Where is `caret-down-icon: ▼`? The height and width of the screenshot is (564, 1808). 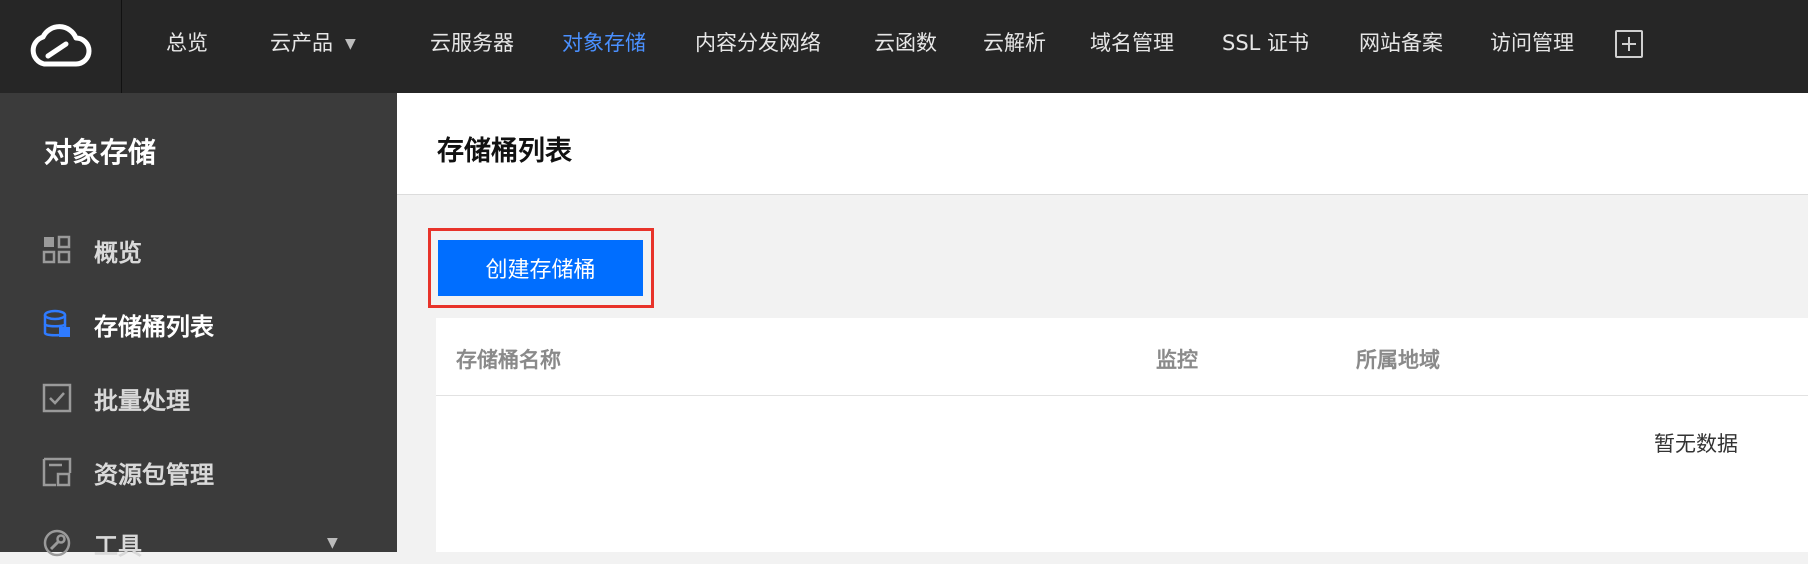 caret-down-icon: ▼ is located at coordinates (350, 44).